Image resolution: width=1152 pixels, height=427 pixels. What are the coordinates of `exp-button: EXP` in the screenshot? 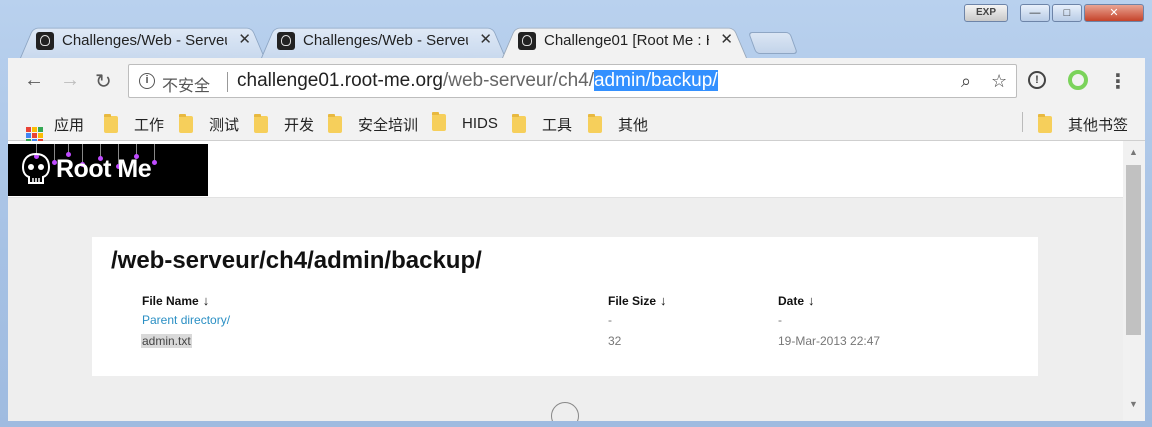 It's located at (986, 13).